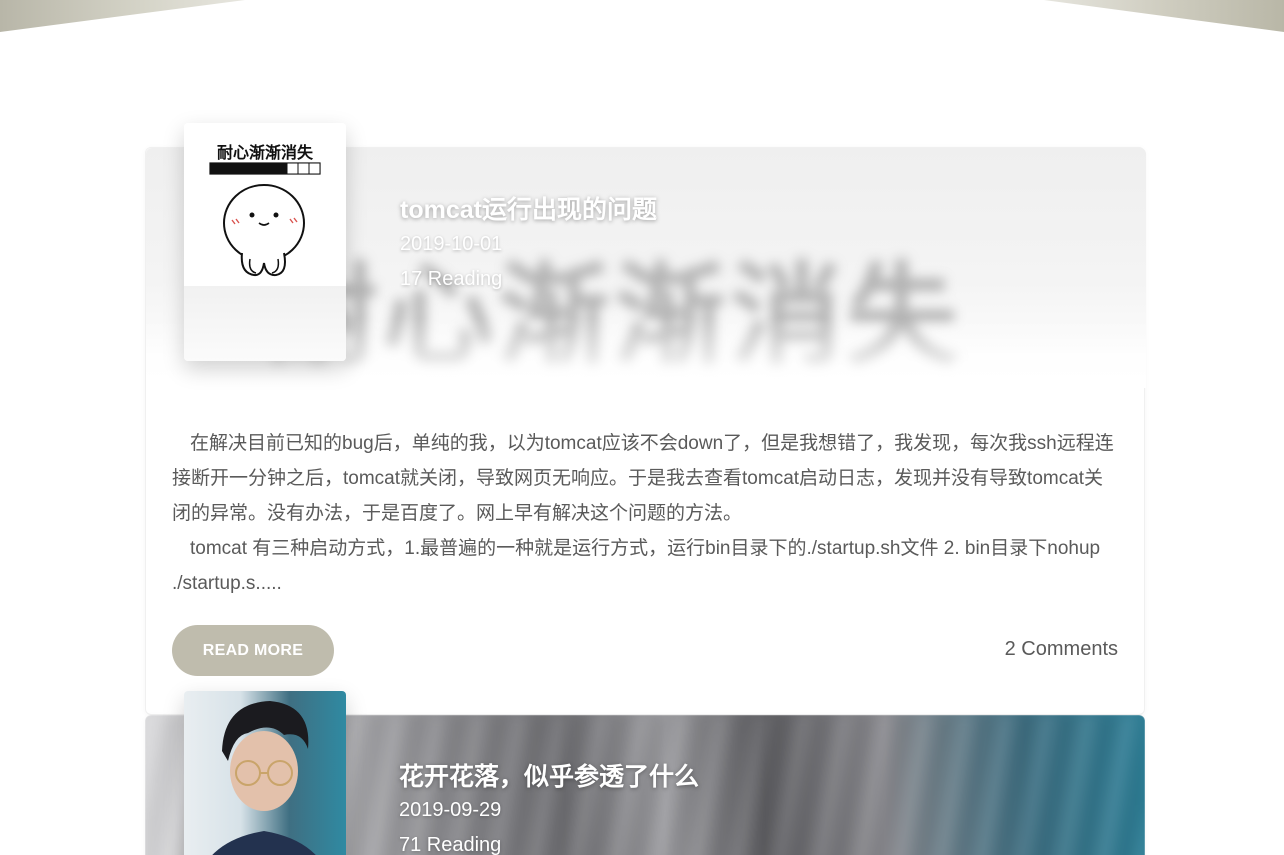  What do you see at coordinates (528, 208) in the screenshot?
I see `post-title: tomcat运行出现的问题` at bounding box center [528, 208].